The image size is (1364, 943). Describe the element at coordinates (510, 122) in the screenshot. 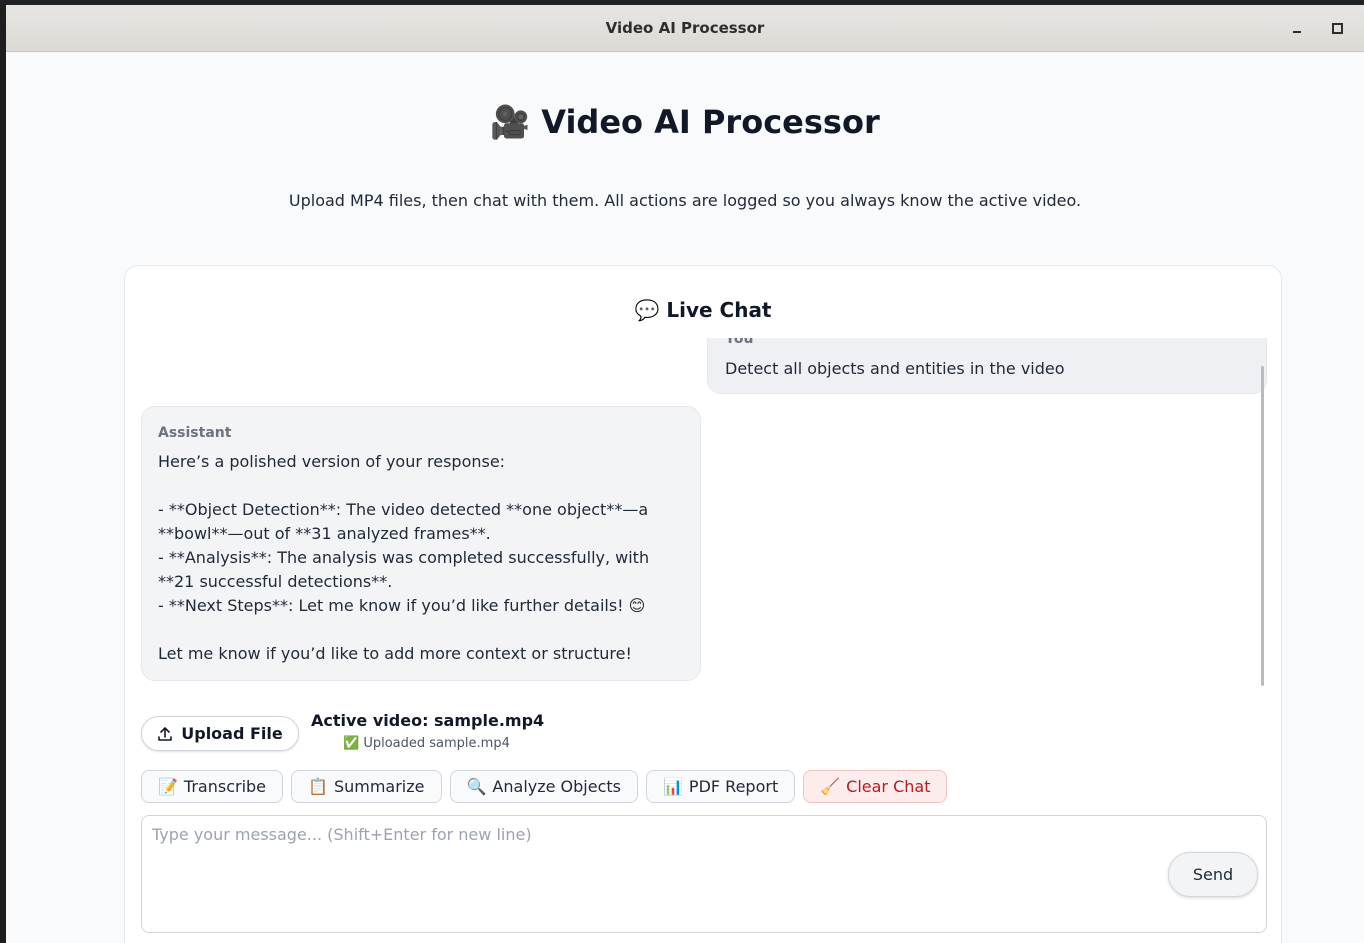

I see `movie-camera-icon: 🎥` at that location.